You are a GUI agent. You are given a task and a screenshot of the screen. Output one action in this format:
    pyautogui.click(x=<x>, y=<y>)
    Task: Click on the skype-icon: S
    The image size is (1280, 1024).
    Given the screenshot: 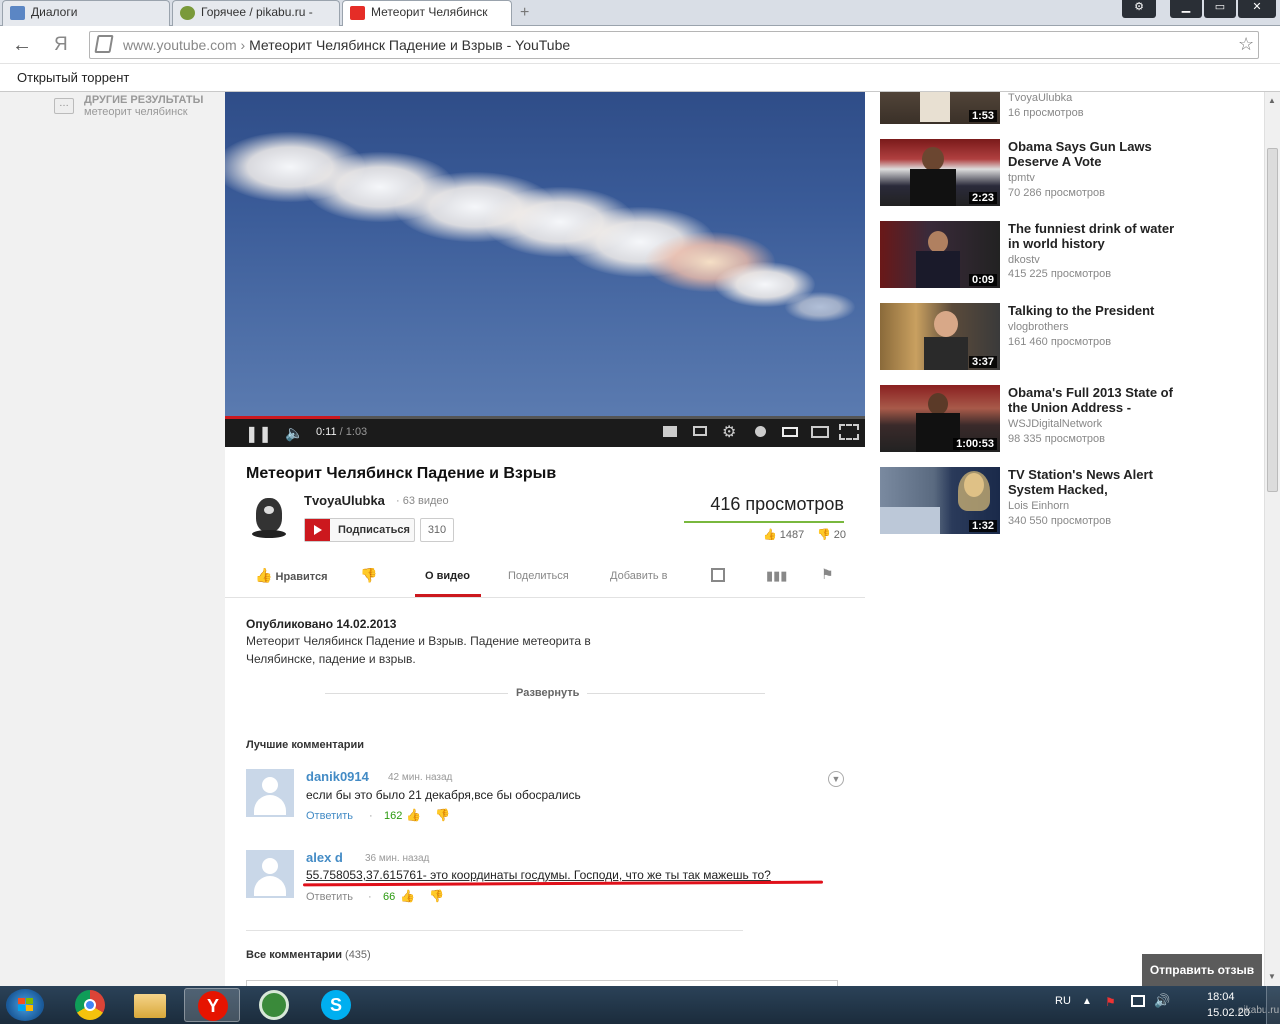 What is the action you would take?
    pyautogui.click(x=336, y=1005)
    